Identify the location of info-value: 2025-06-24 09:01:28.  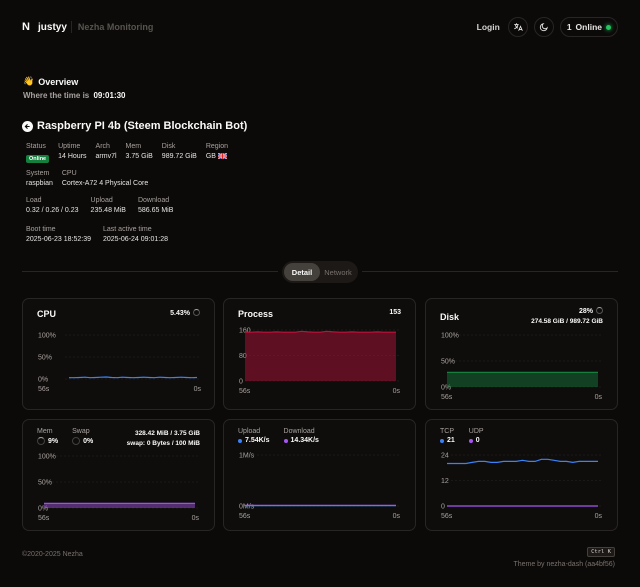
(135, 239).